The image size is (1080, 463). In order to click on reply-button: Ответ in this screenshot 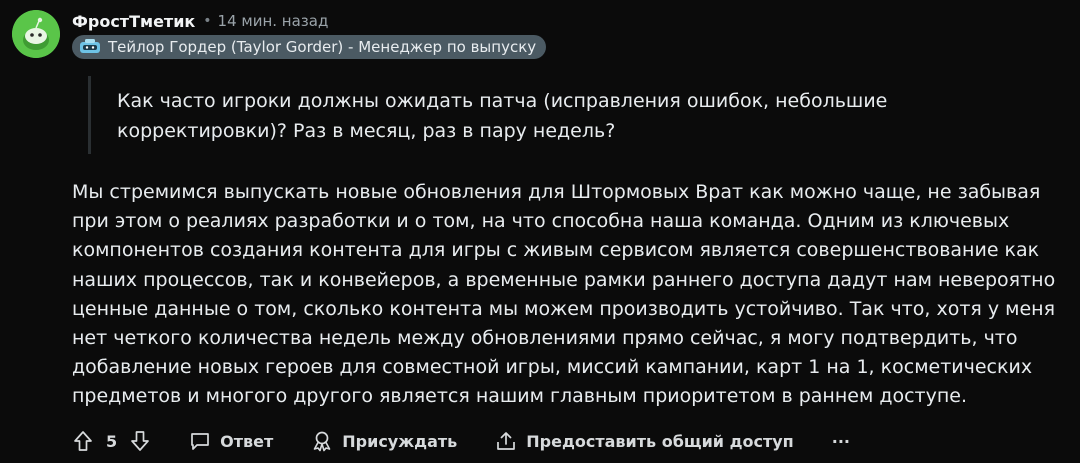, I will do `click(231, 441)`.